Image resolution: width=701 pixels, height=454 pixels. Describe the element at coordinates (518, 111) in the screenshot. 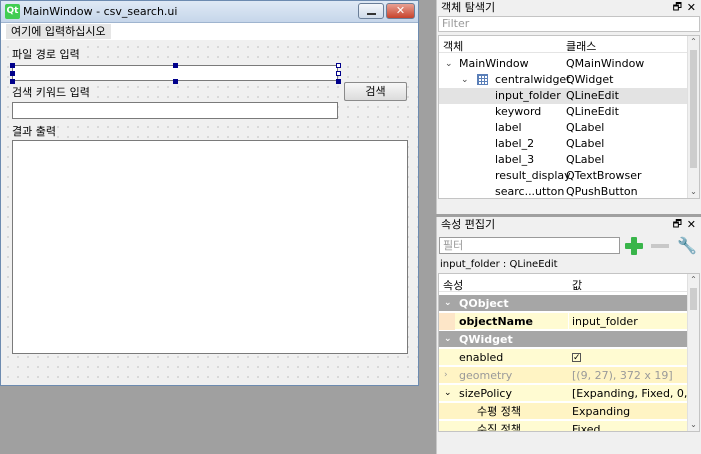

I see `tree-row-name: keyword` at that location.